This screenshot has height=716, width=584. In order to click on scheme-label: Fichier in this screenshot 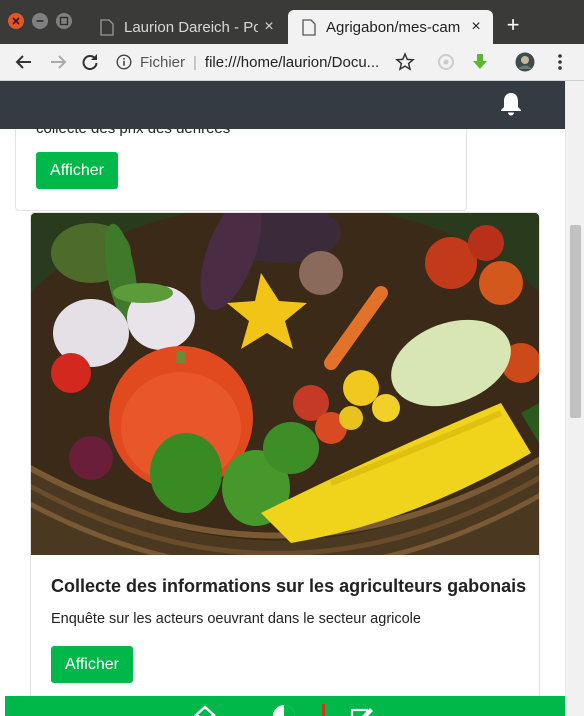, I will do `click(163, 62)`.